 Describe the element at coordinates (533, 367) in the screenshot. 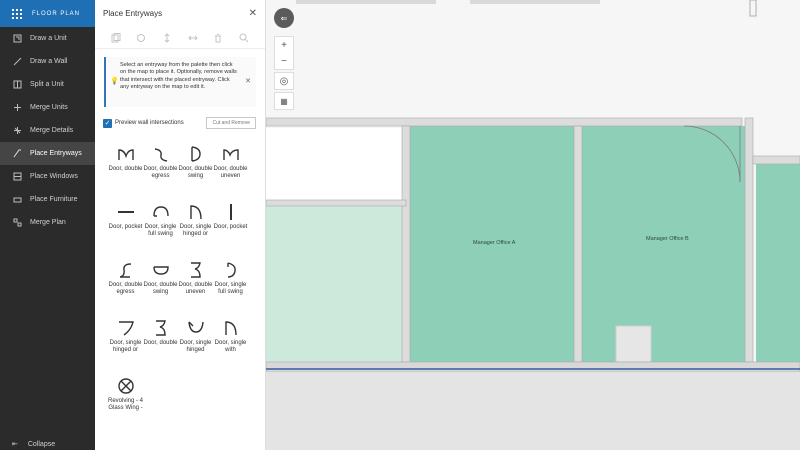

I see `wall-bottom` at that location.